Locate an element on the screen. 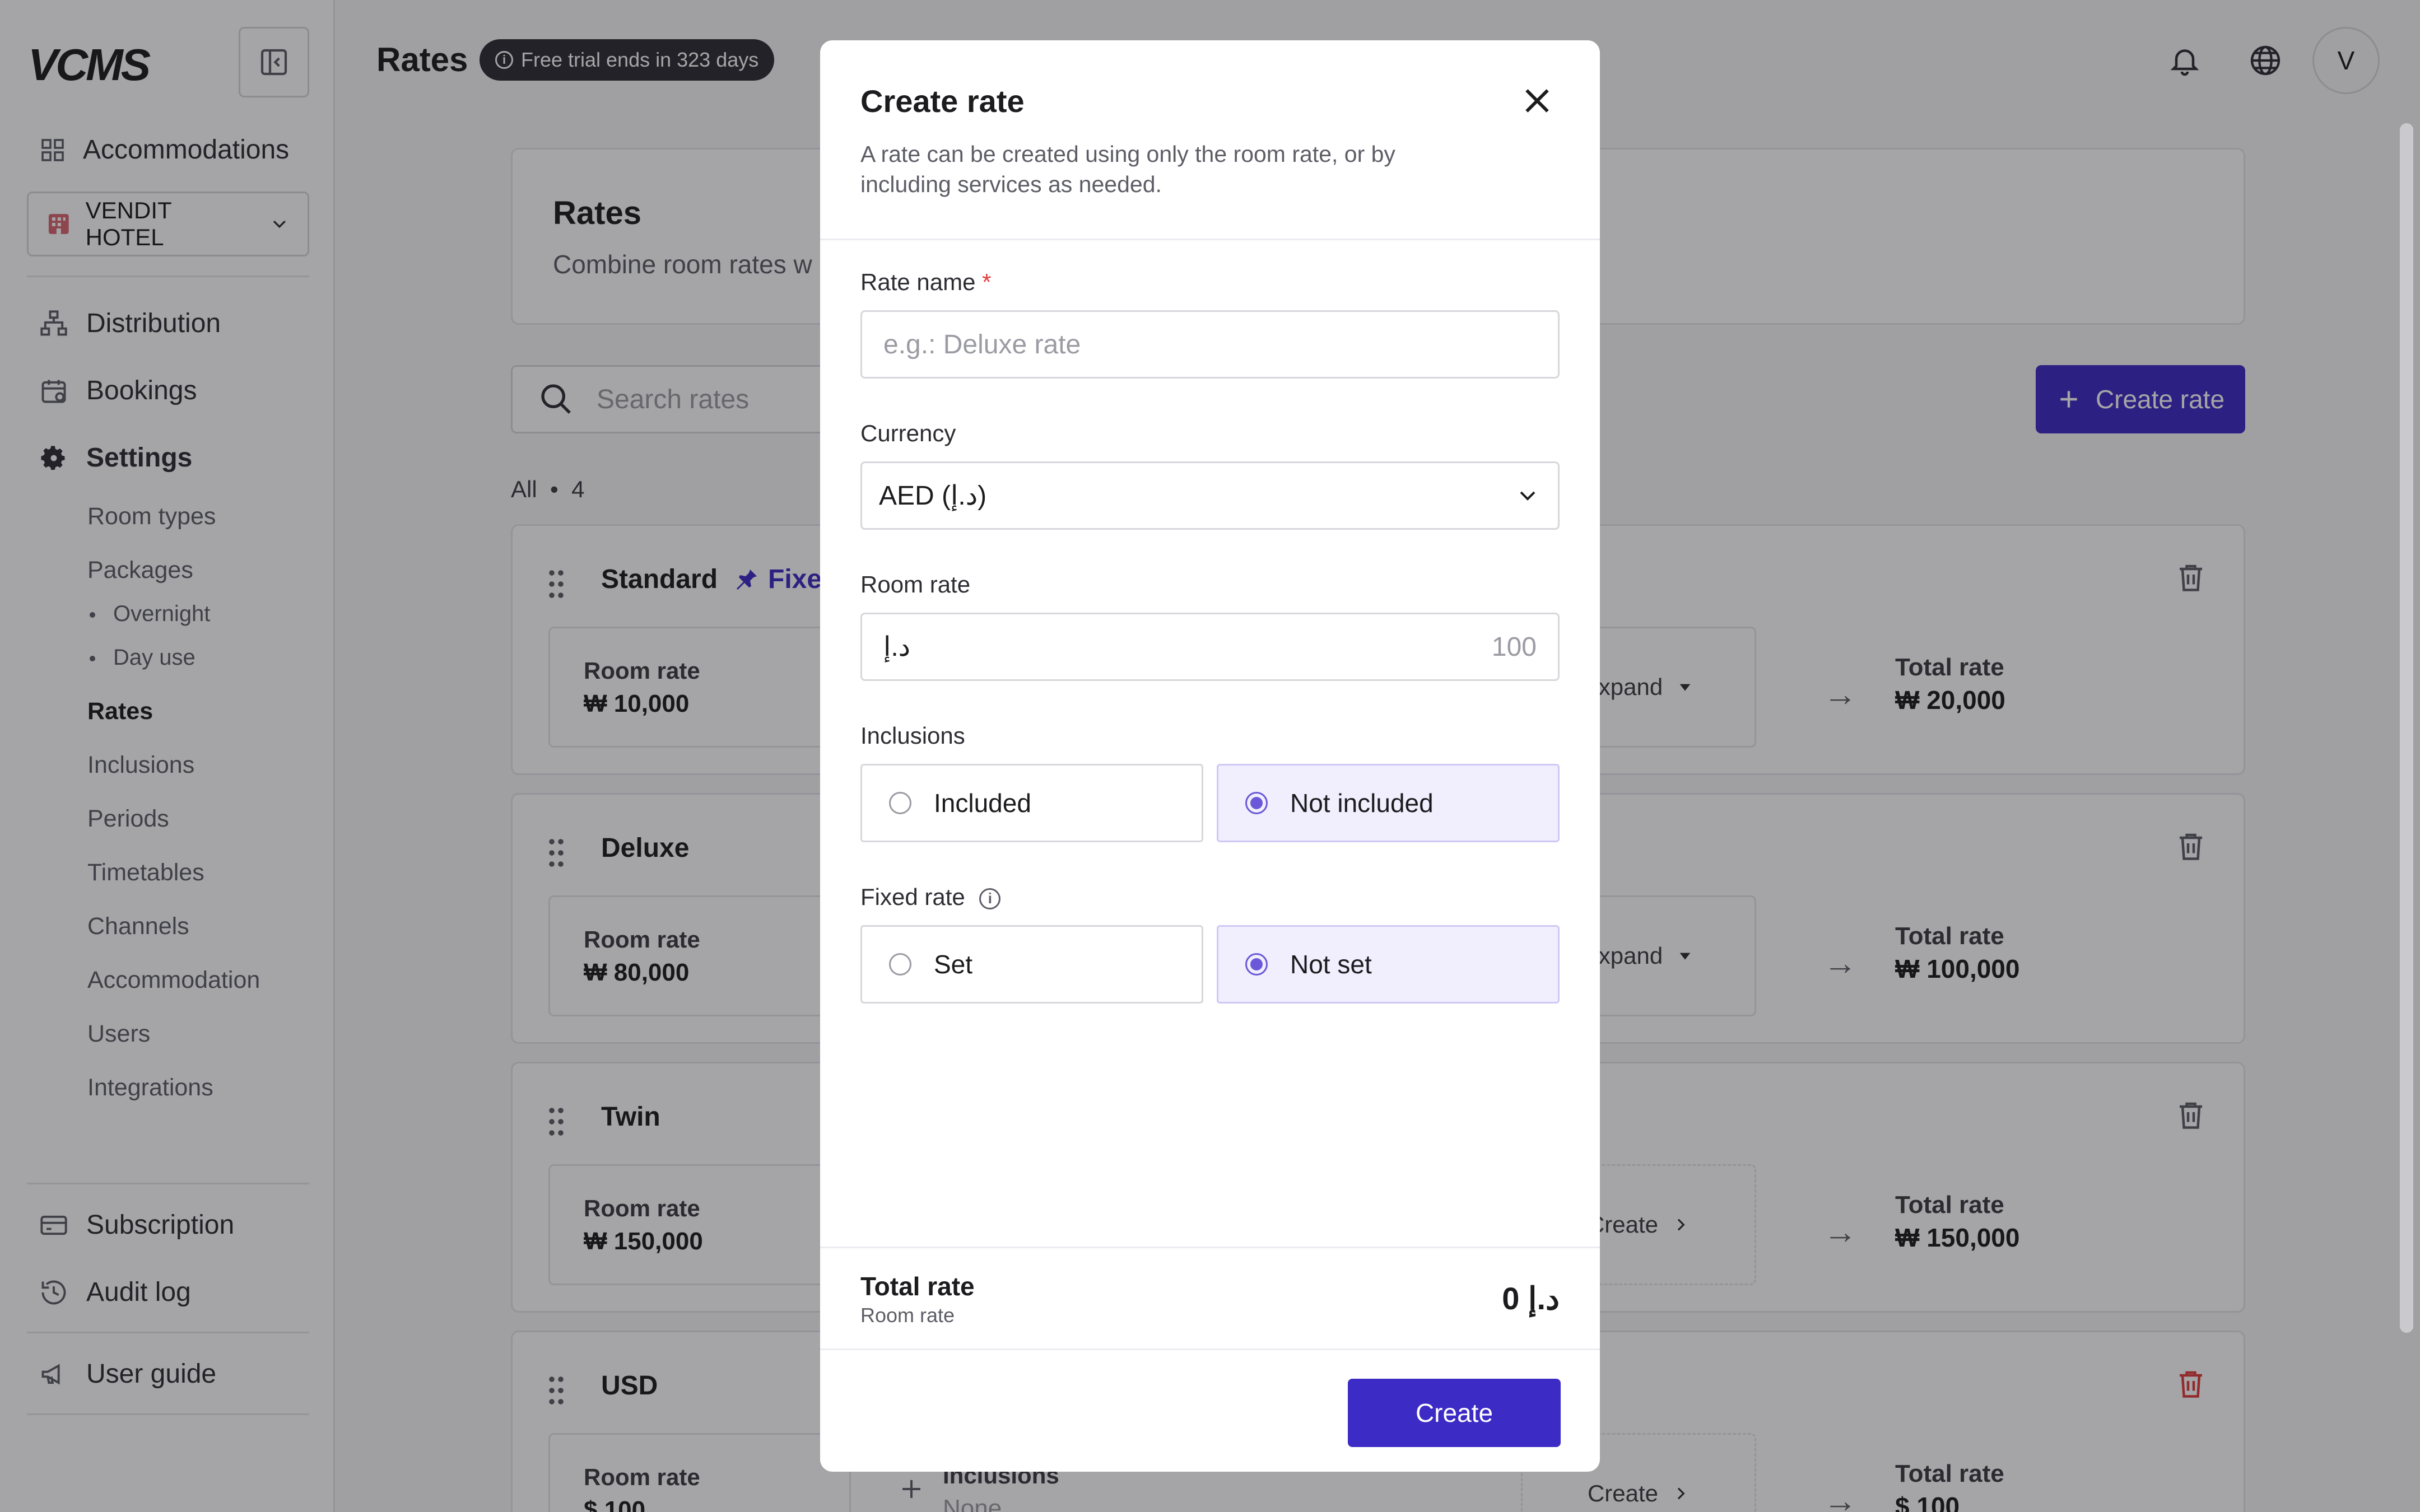  fixed-rate-not-set-option: Not set is located at coordinates (1389, 965).